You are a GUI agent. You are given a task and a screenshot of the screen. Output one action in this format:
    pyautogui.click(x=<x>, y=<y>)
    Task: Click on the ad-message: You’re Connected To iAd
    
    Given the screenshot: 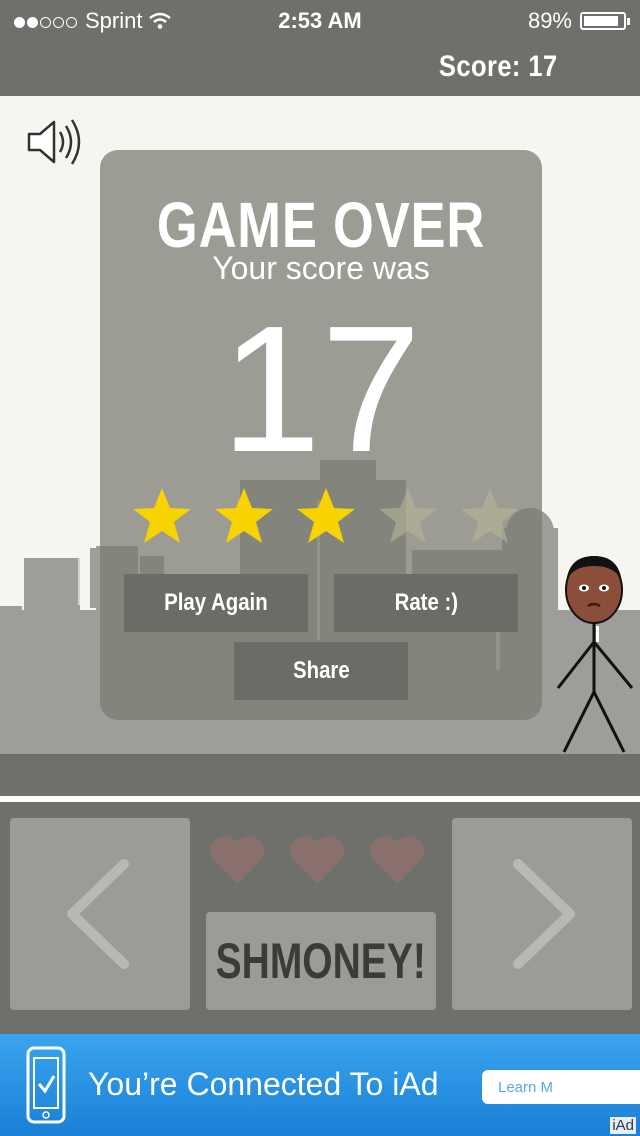 What is the action you would take?
    pyautogui.click(x=263, y=1084)
    